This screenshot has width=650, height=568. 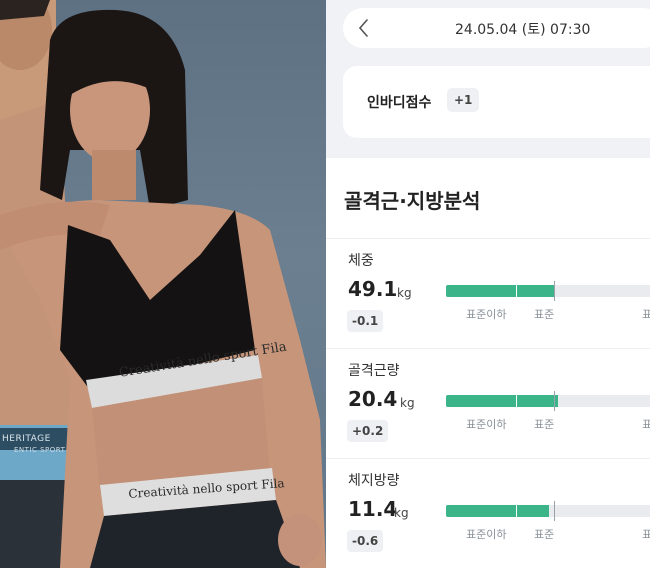 What do you see at coordinates (496, 102) in the screenshot?
I see `inbody-score-card: 인바디점수 +1` at bounding box center [496, 102].